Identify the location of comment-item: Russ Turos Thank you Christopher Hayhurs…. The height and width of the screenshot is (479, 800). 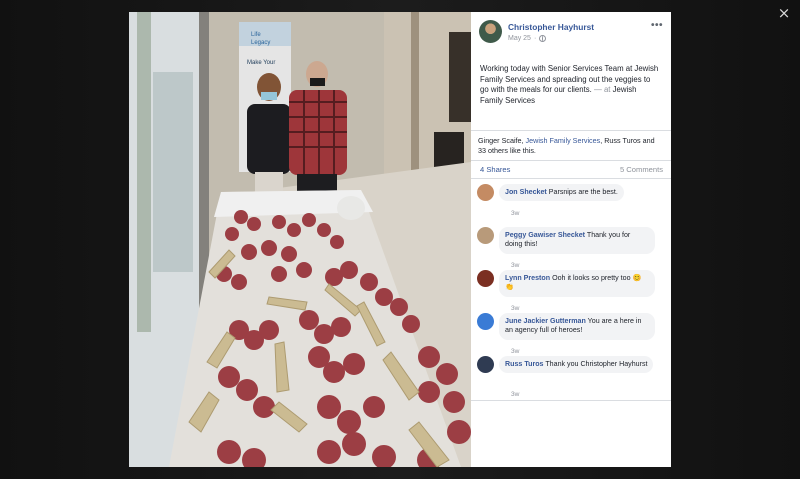
(572, 377).